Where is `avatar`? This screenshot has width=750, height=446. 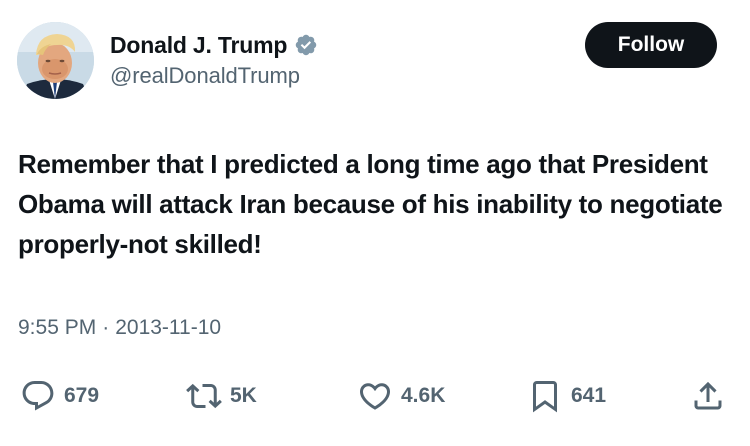
avatar is located at coordinates (55, 60).